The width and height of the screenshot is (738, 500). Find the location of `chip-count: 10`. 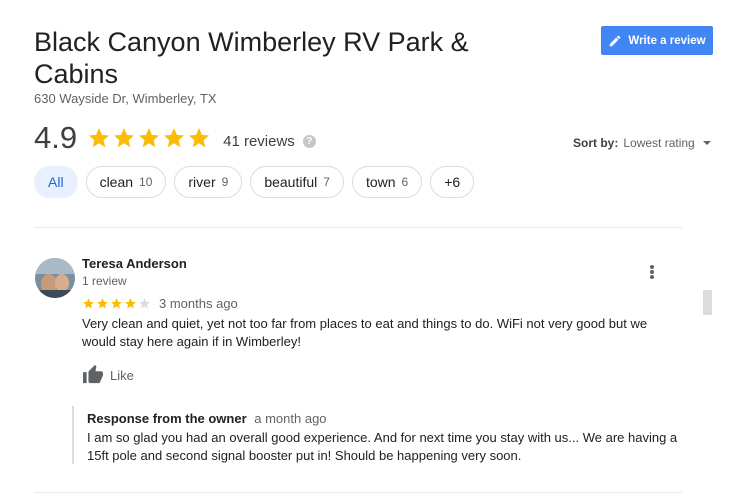

chip-count: 10 is located at coordinates (146, 182).